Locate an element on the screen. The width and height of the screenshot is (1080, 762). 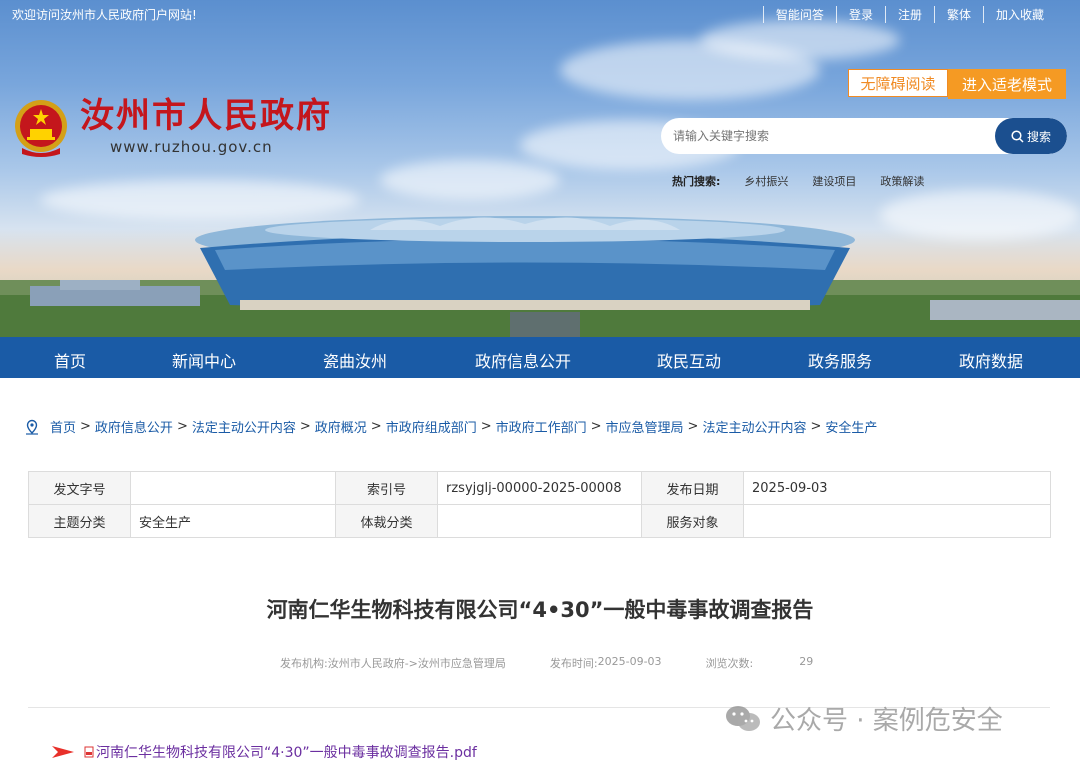
crumb-home: 首页 is located at coordinates (63, 426).